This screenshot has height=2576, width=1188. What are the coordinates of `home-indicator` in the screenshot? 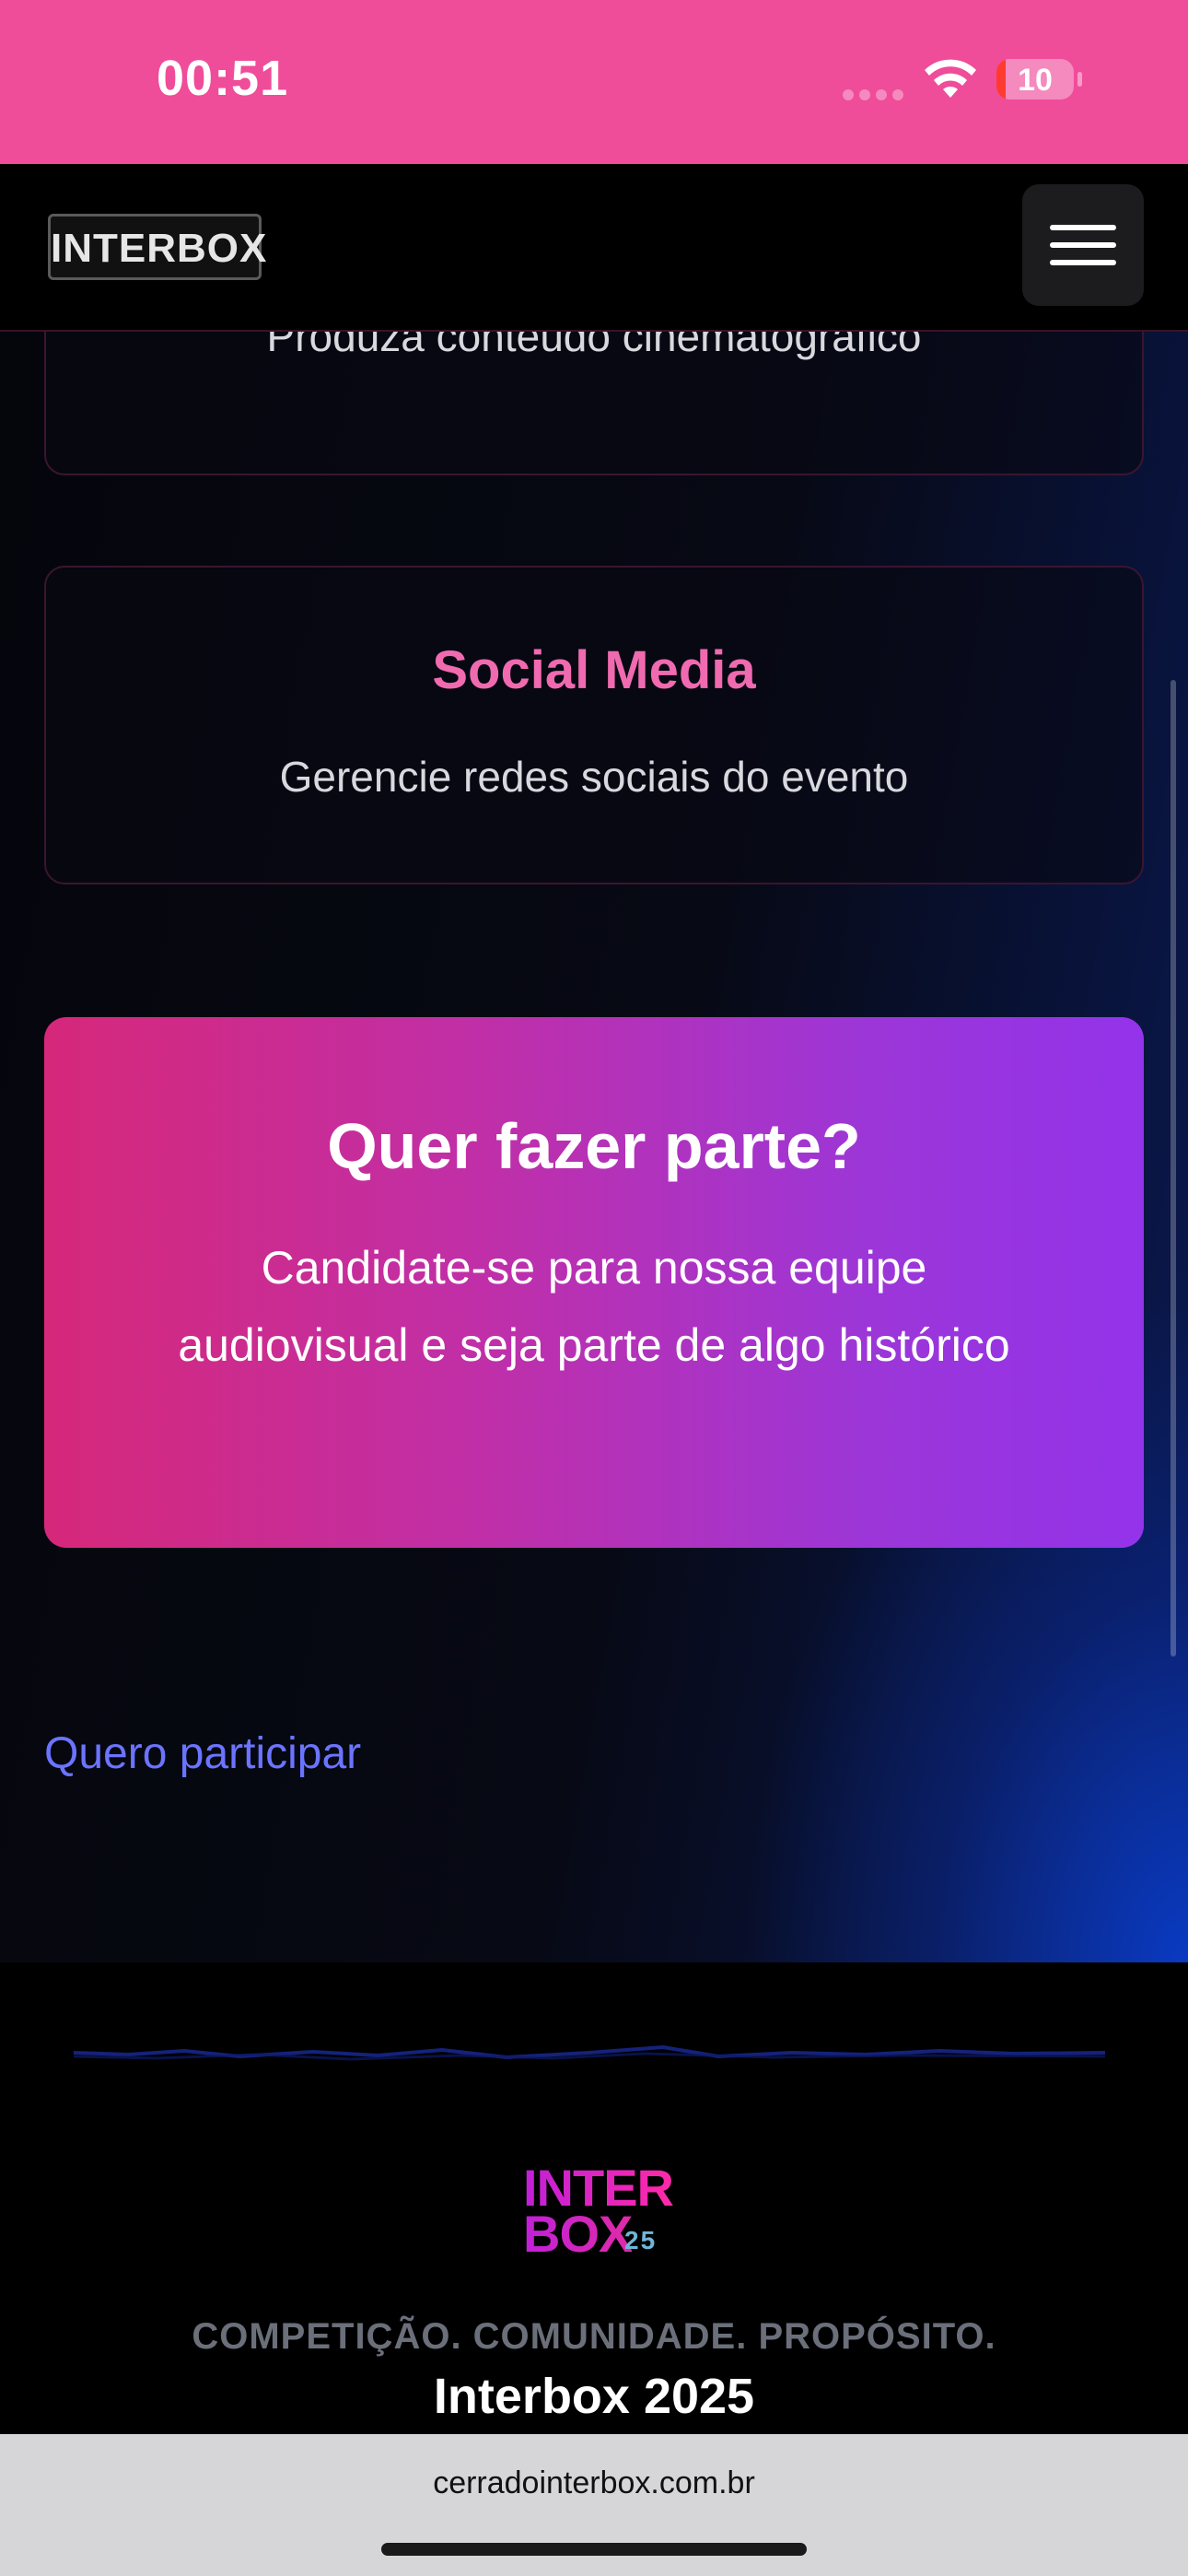 It's located at (594, 2549).